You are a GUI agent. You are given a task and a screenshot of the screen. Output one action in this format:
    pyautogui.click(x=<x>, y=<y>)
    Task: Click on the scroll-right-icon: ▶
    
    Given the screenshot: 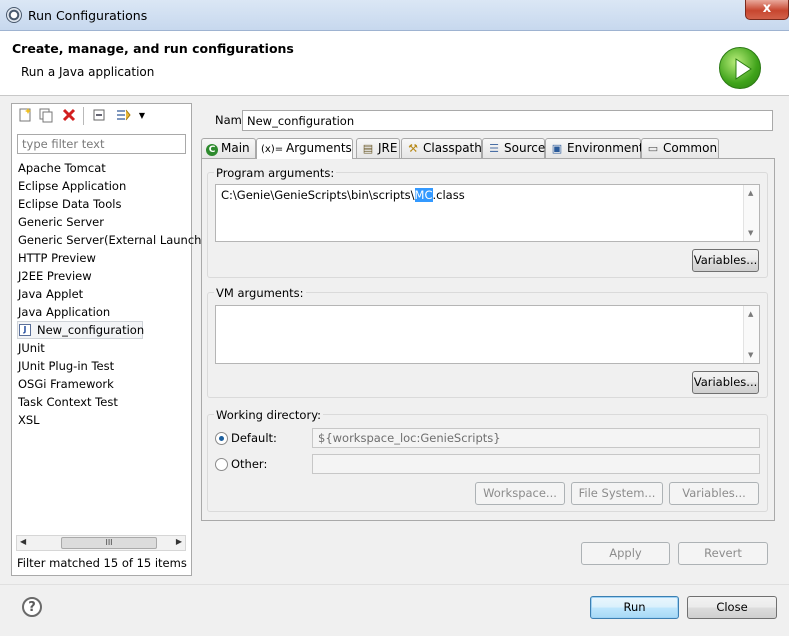 What is the action you would take?
    pyautogui.click(x=179, y=541)
    